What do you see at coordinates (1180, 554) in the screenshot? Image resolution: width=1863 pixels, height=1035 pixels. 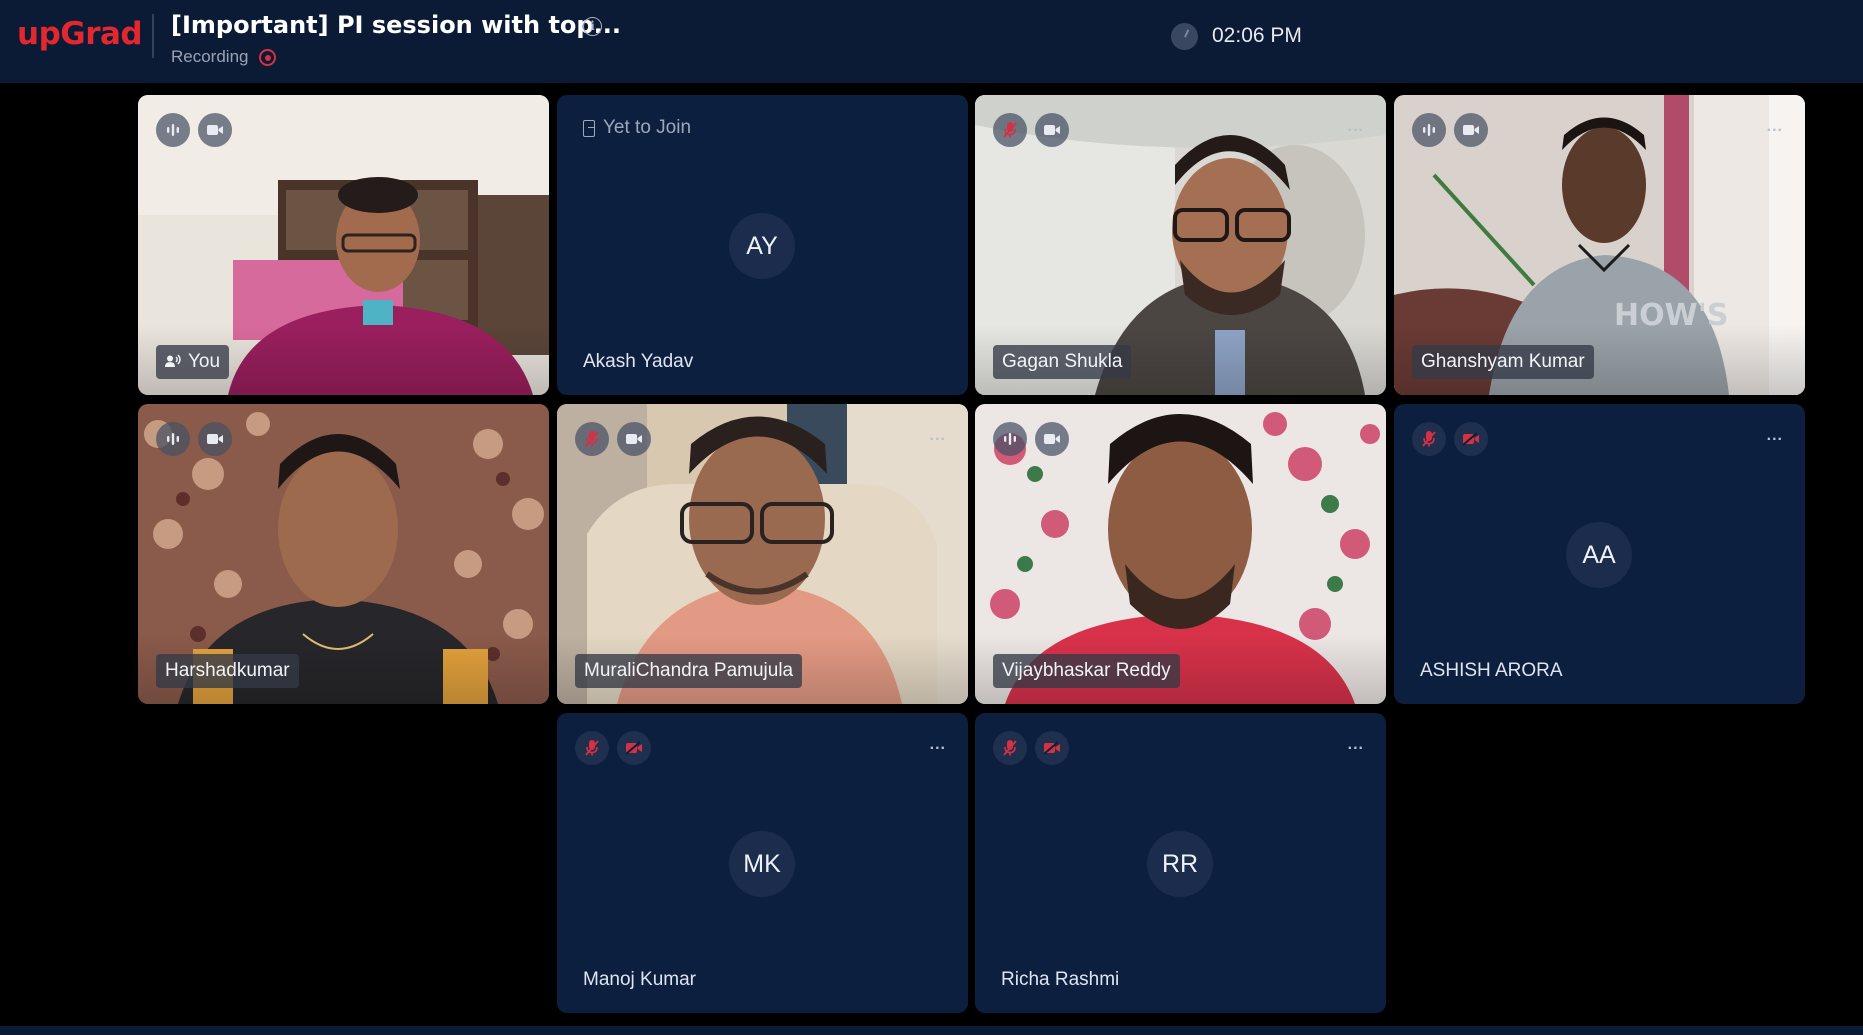 I see `participant-tile-vijaybhaskar-reddy: Vijaybhaskar Reddy` at bounding box center [1180, 554].